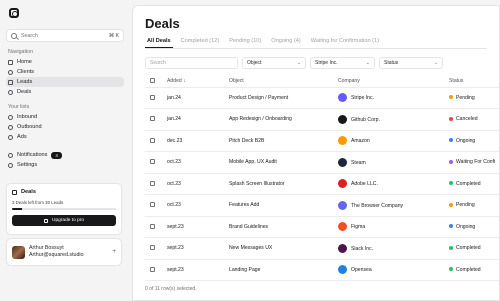 The width and height of the screenshot is (500, 301). What do you see at coordinates (283, 184) in the screenshot?
I see `cell-object: Splash Screen Illustrator` at bounding box center [283, 184].